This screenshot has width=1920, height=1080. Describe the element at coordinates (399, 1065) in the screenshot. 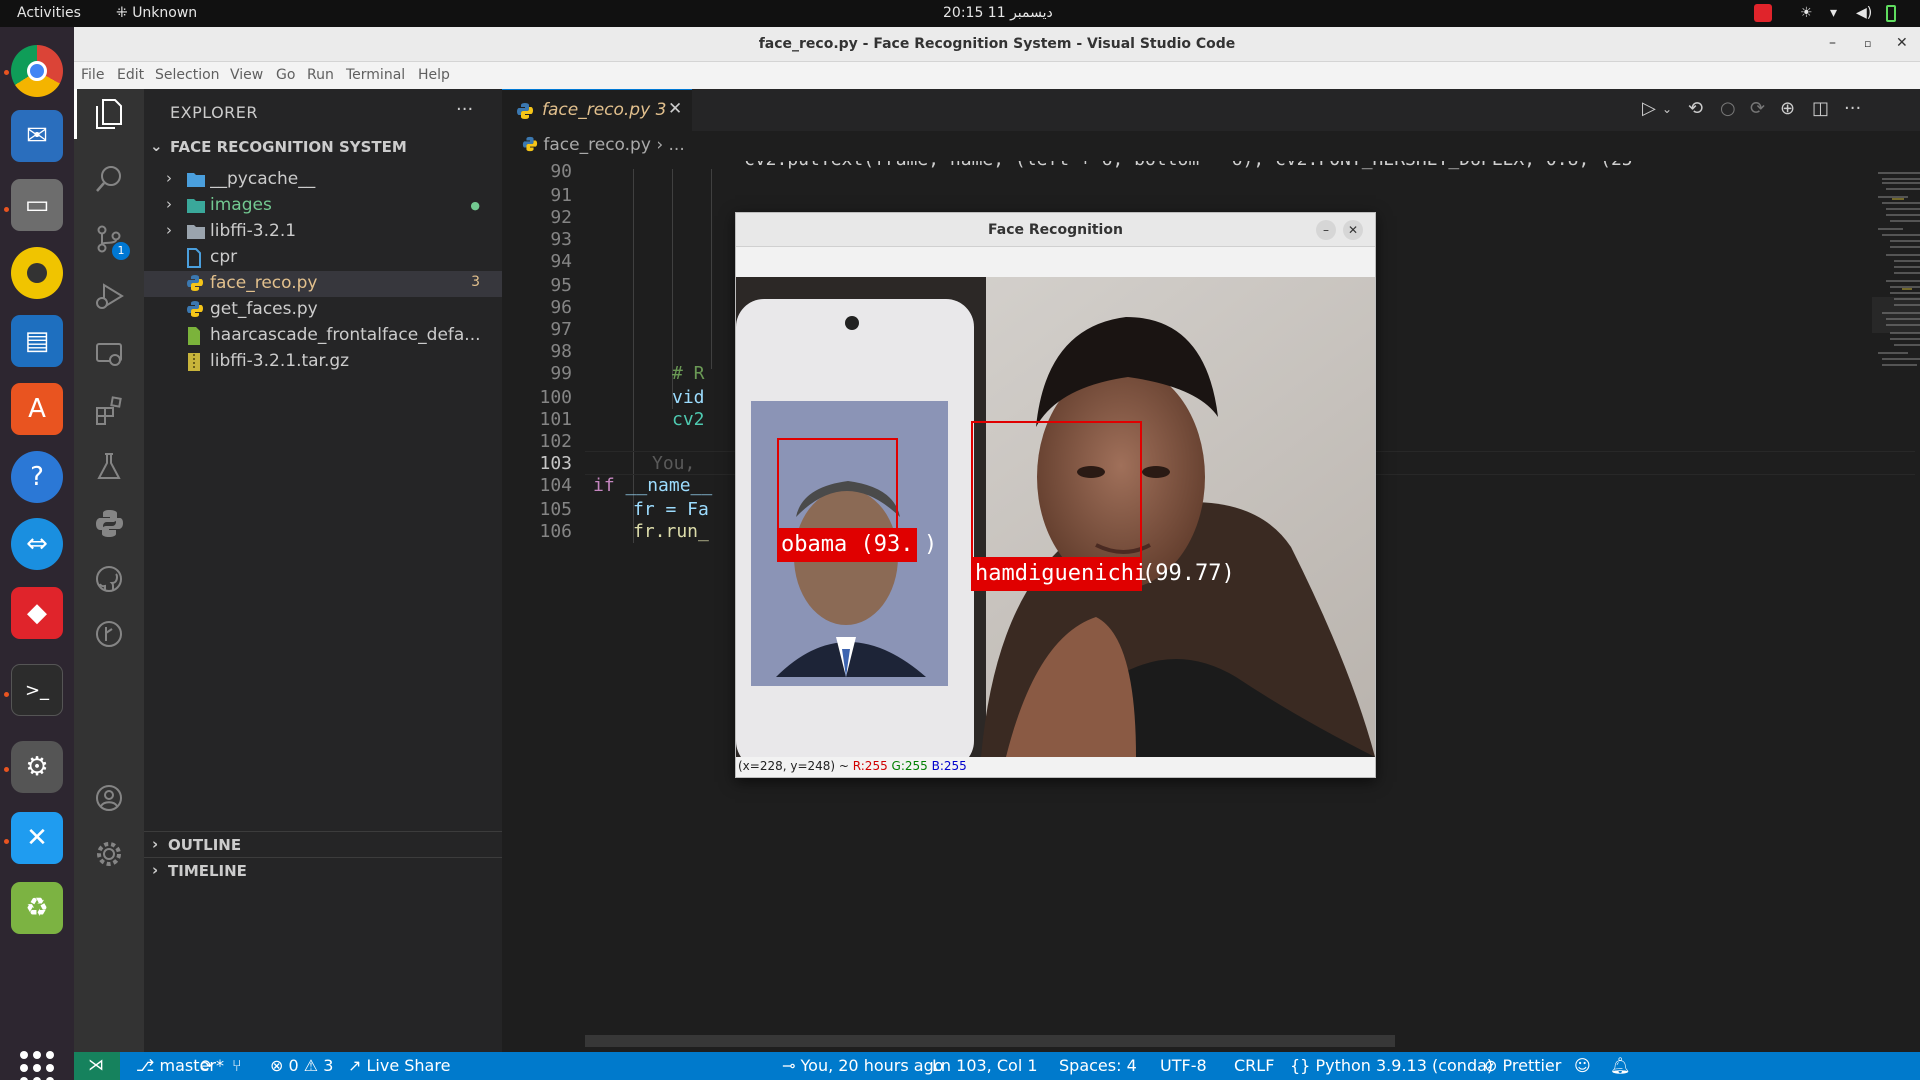

I see `live-share-button: ↗ Live Share` at that location.